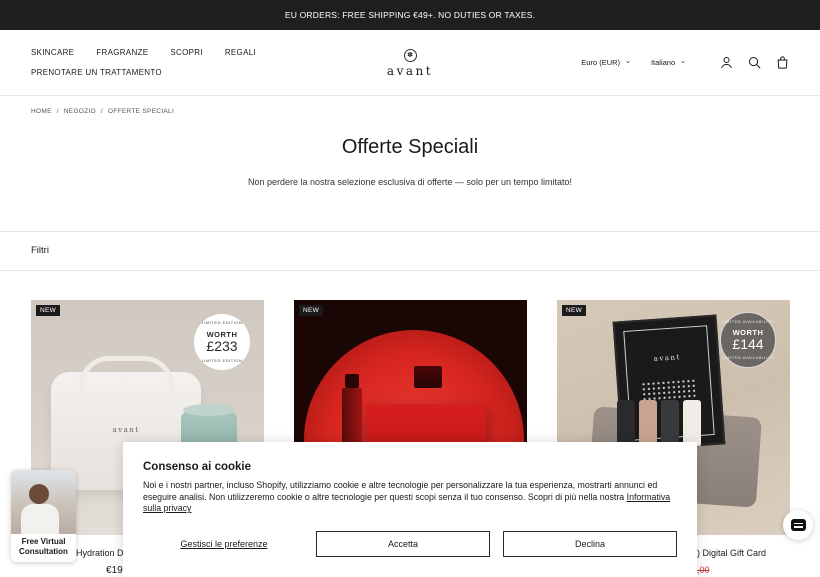 The image size is (820, 577). Describe the element at coordinates (410, 55) in the screenshot. I see `logo-mark-icon: ✽` at that location.